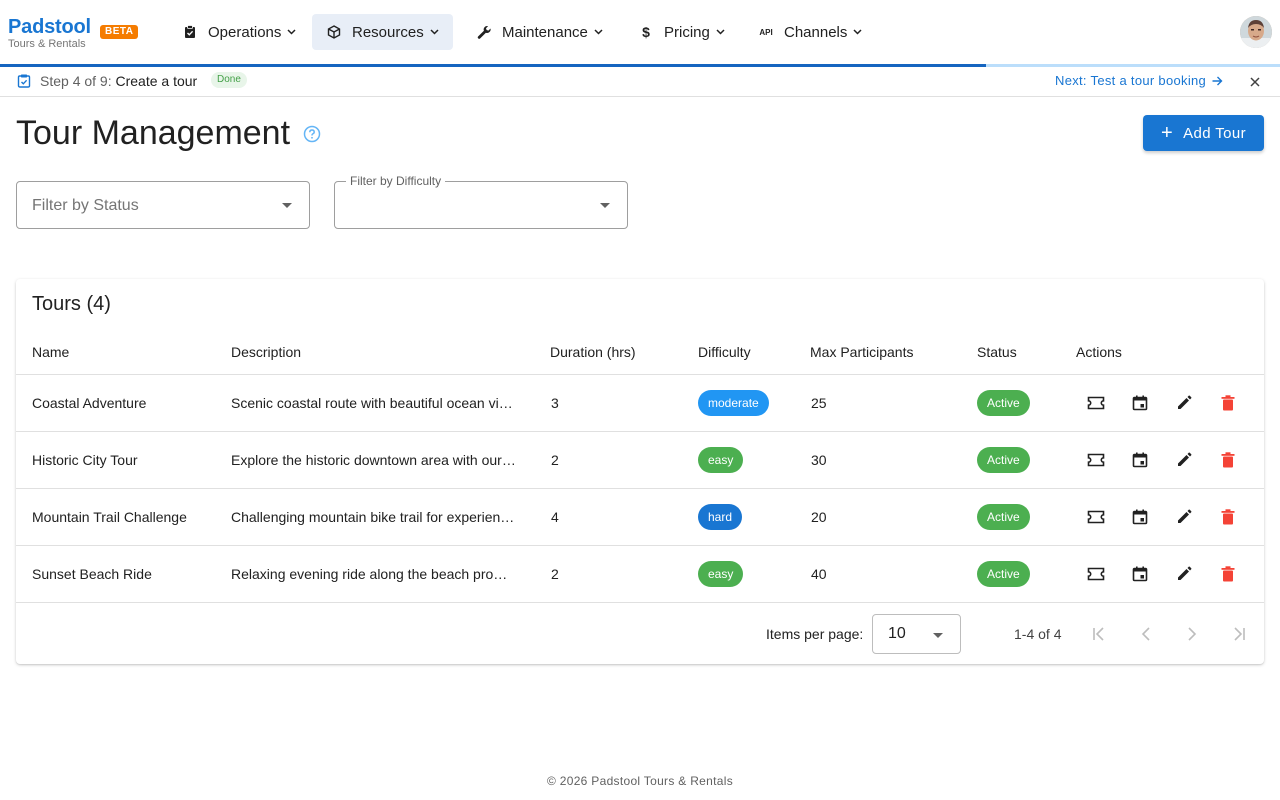 This screenshot has width=1280, height=800. I want to click on nav-resources: Resources, so click(382, 32).